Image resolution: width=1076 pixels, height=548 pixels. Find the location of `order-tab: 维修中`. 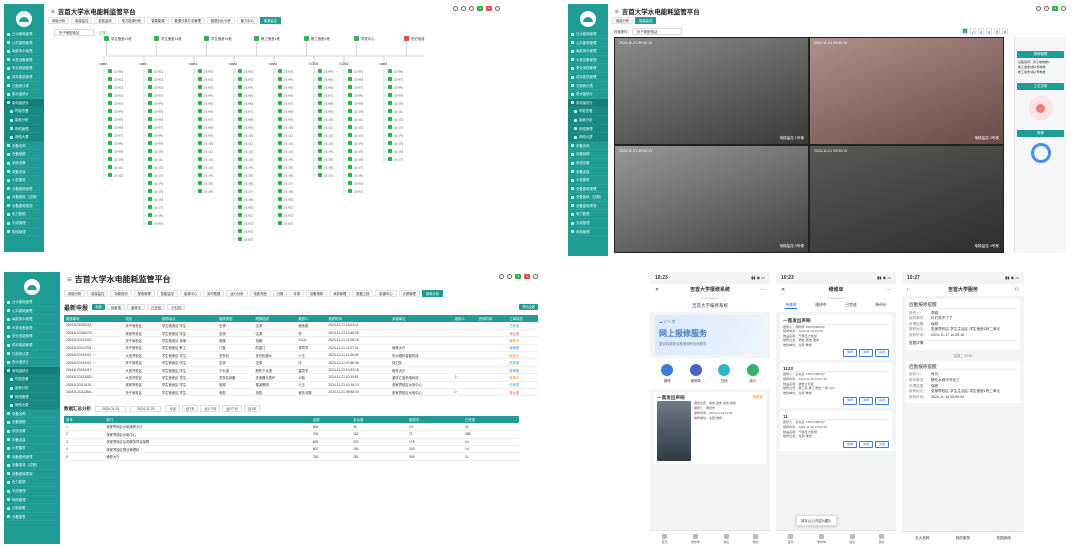

order-tab: 维修中 is located at coordinates (820, 306).